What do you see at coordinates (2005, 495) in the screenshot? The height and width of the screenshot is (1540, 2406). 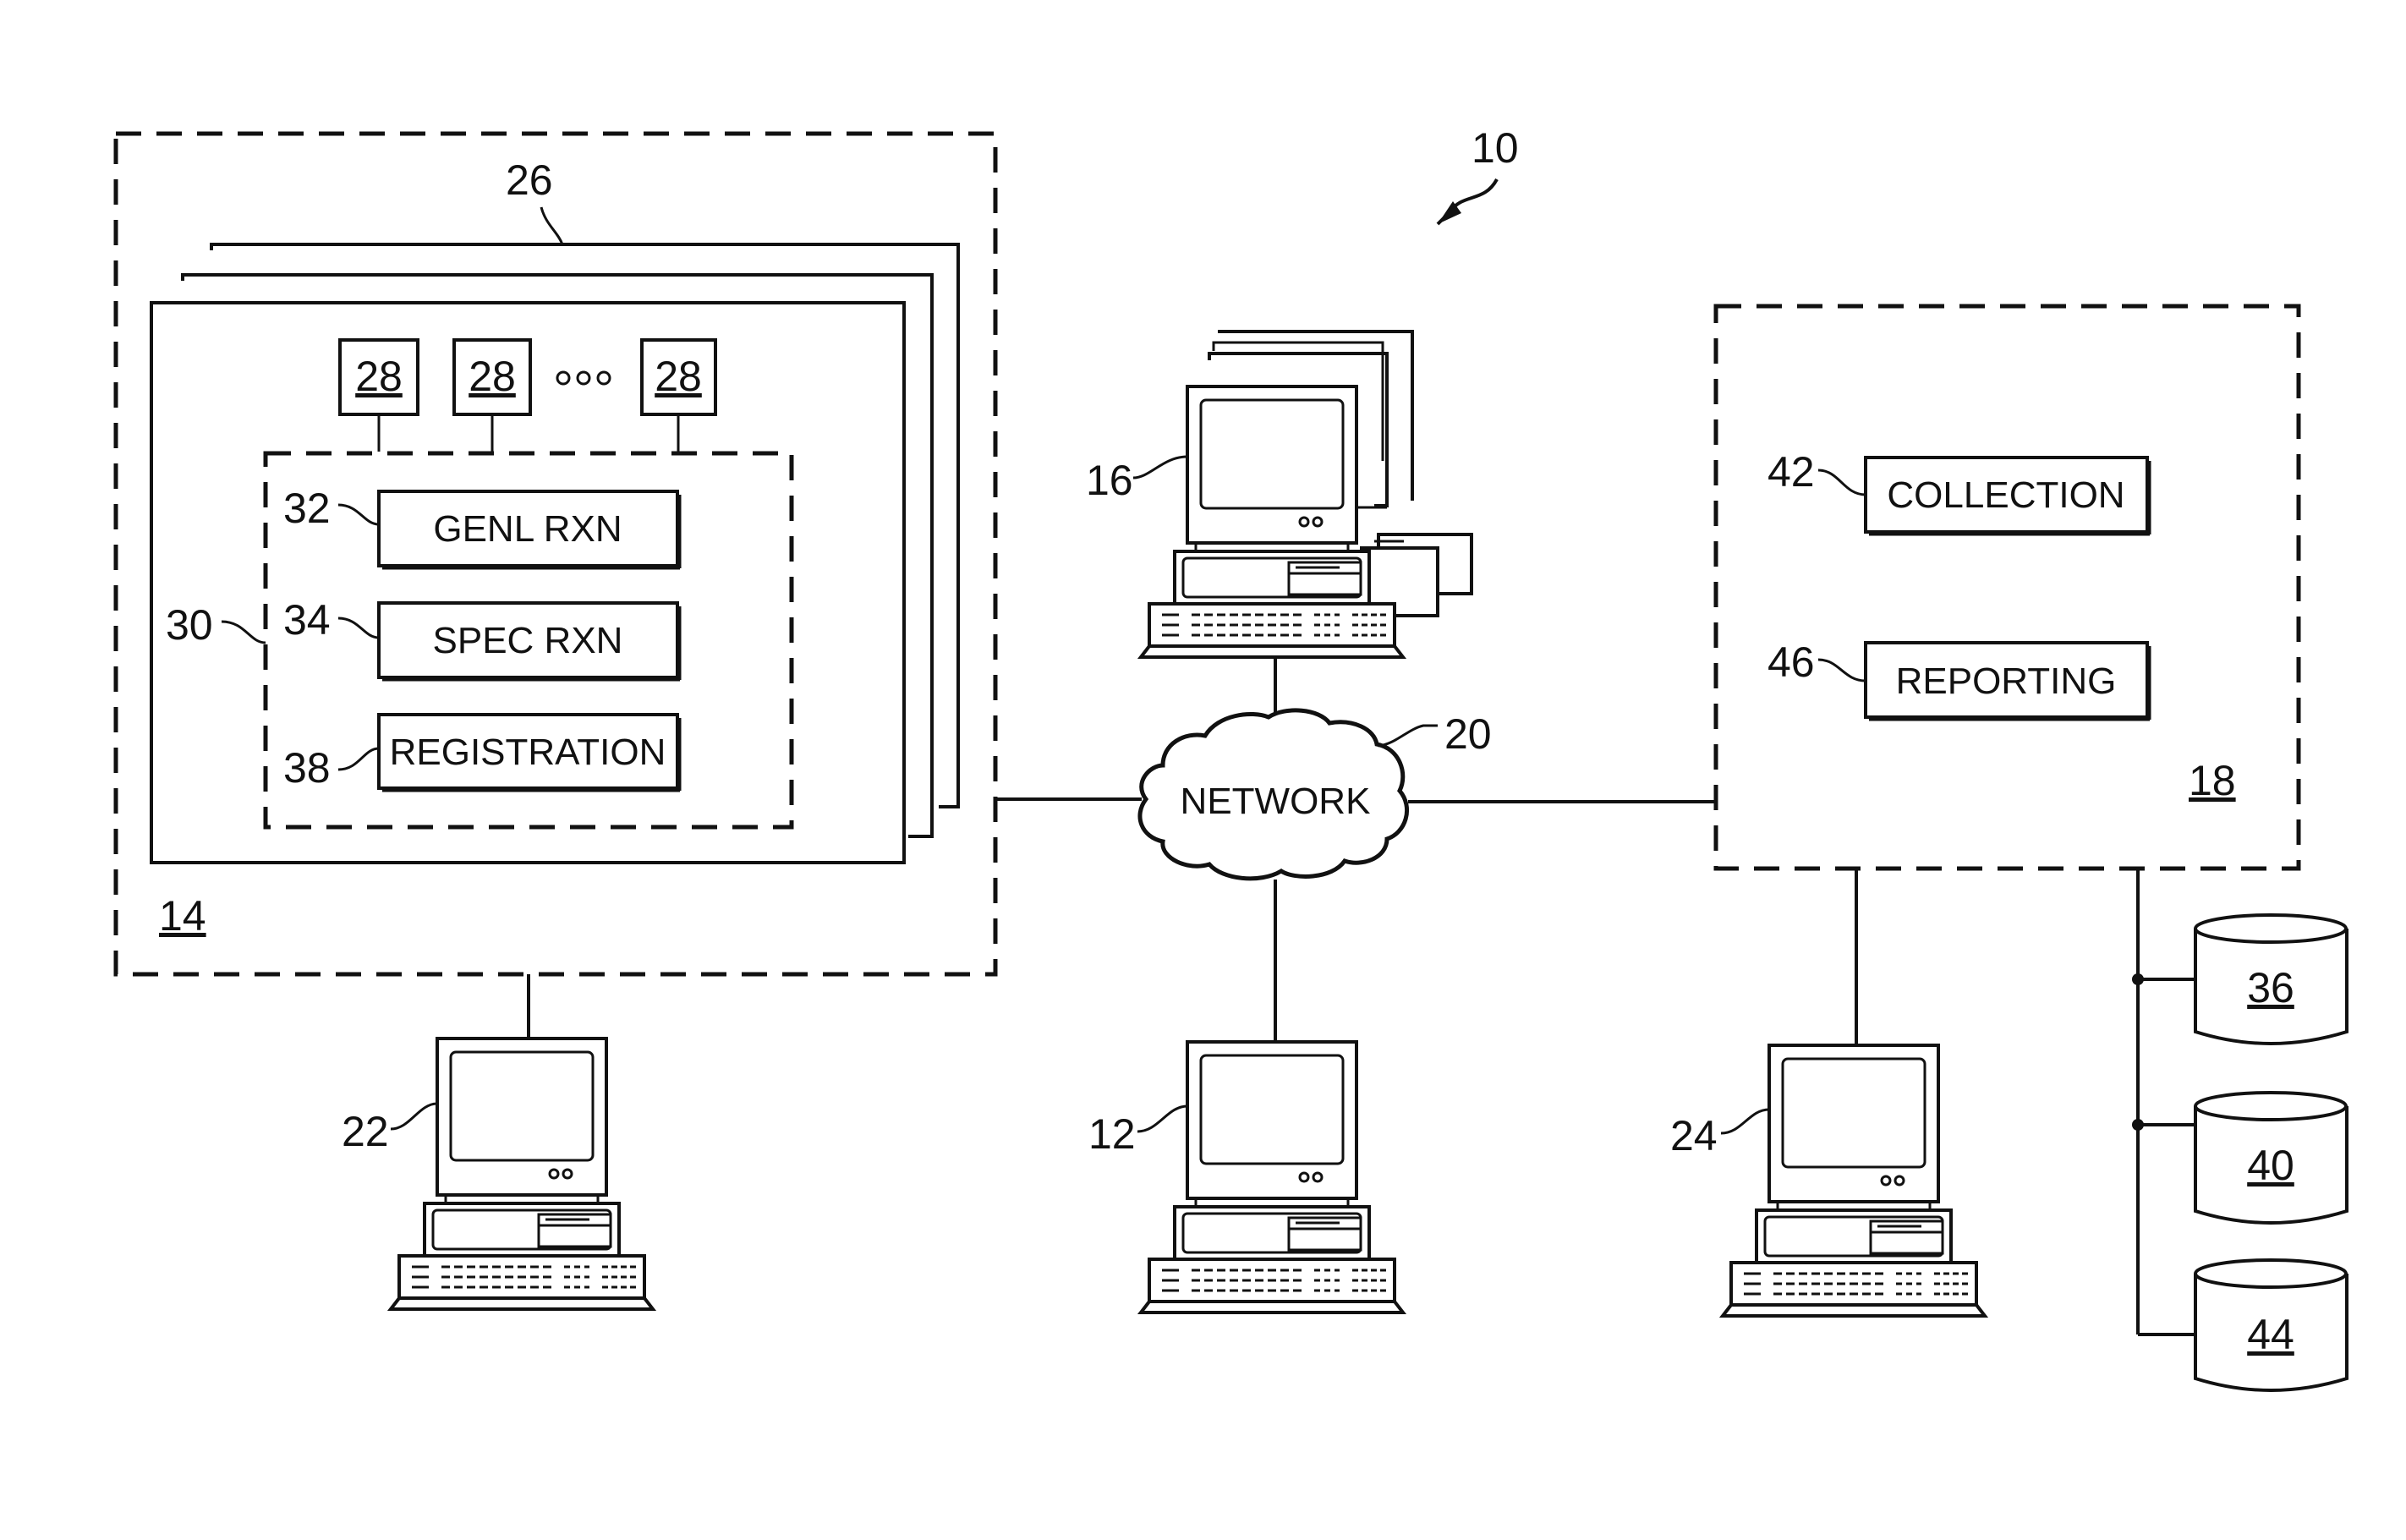 I see `svg-text: COLLECTION` at bounding box center [2005, 495].